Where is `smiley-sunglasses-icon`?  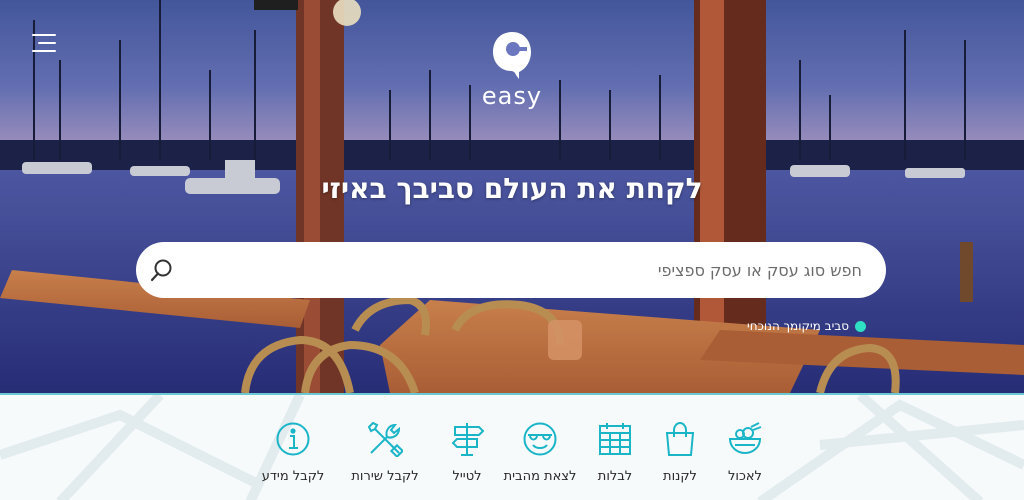
smiley-sunglasses-icon is located at coordinates (540, 439).